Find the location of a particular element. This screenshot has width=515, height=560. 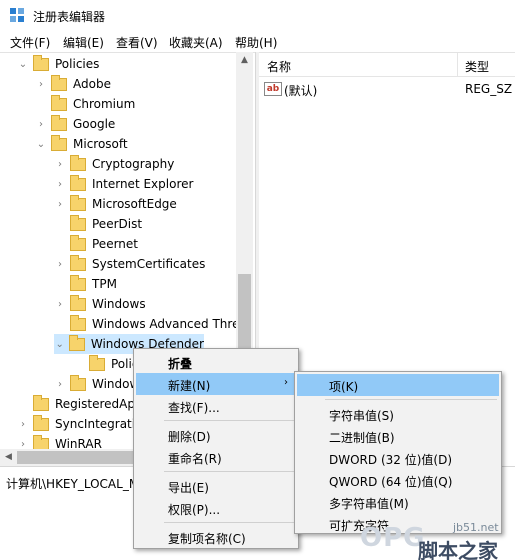

context-menu-item: 重命名(R) is located at coordinates (216, 457).